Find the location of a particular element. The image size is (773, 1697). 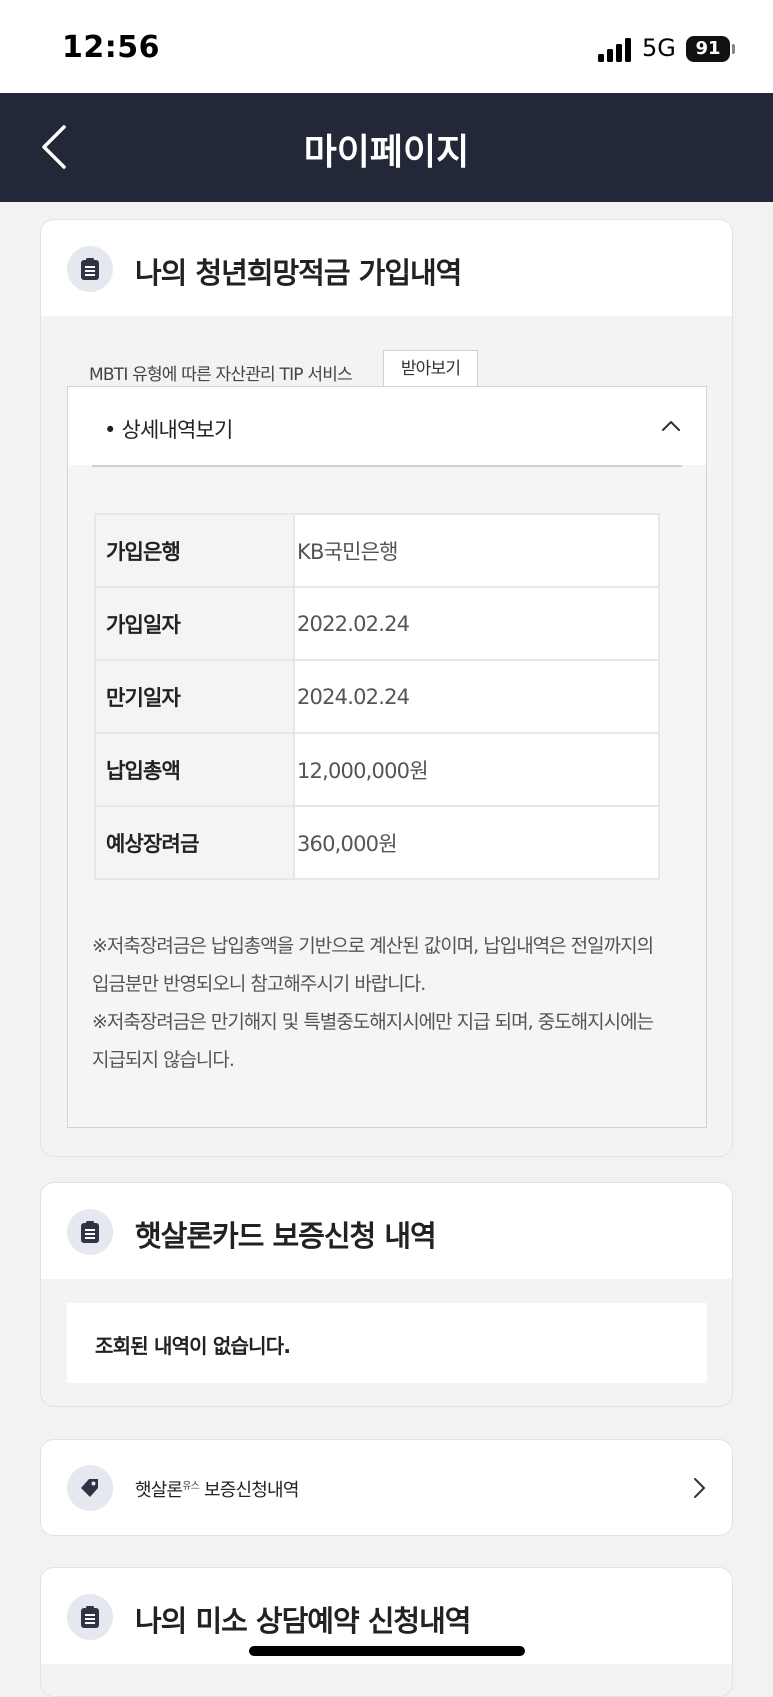

app-header: 마이페이지 is located at coordinates (386, 147).